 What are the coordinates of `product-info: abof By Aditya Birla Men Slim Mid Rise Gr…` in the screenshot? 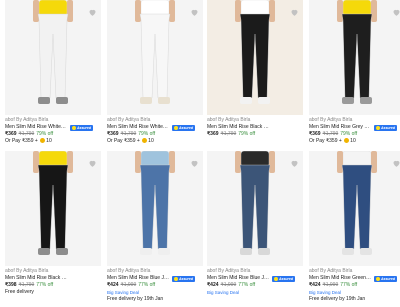 It's located at (354, 287).